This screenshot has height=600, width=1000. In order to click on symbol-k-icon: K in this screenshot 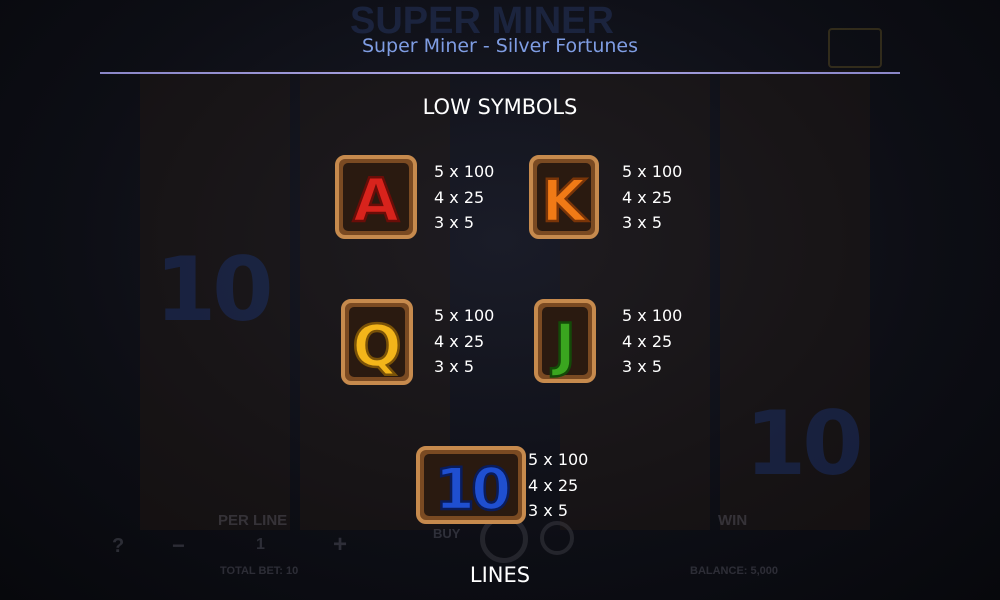, I will do `click(564, 199)`.